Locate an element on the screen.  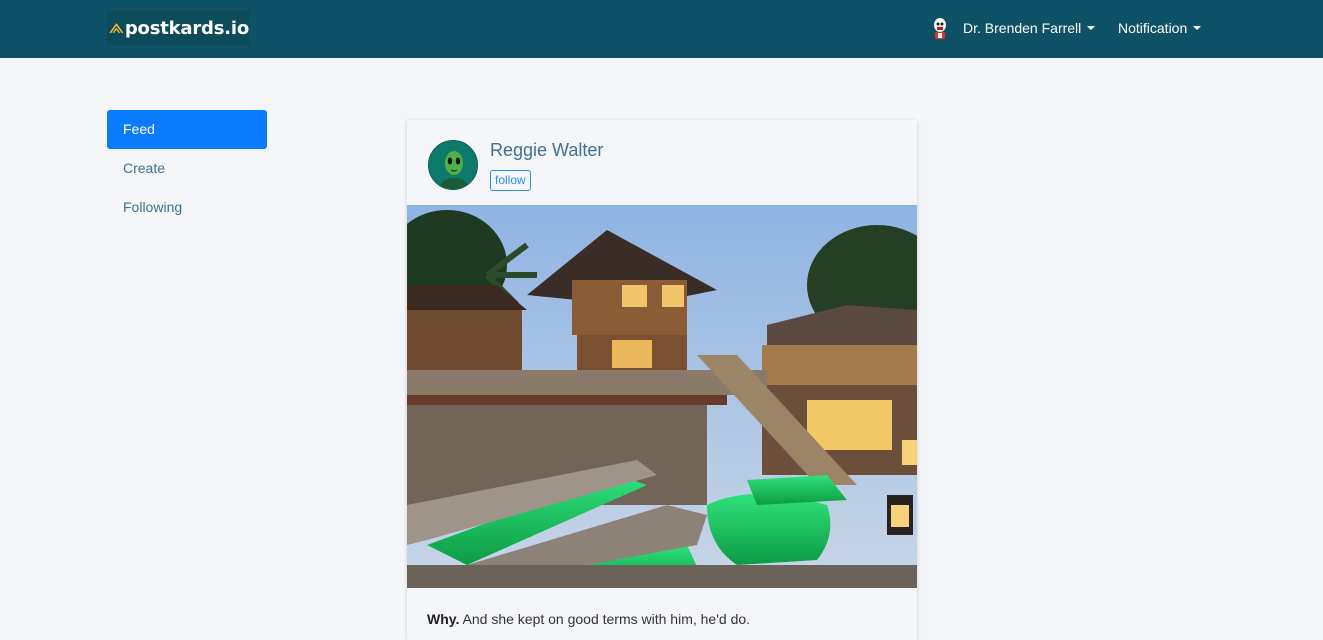
sidebar-item-feed: Feed is located at coordinates (187, 129).